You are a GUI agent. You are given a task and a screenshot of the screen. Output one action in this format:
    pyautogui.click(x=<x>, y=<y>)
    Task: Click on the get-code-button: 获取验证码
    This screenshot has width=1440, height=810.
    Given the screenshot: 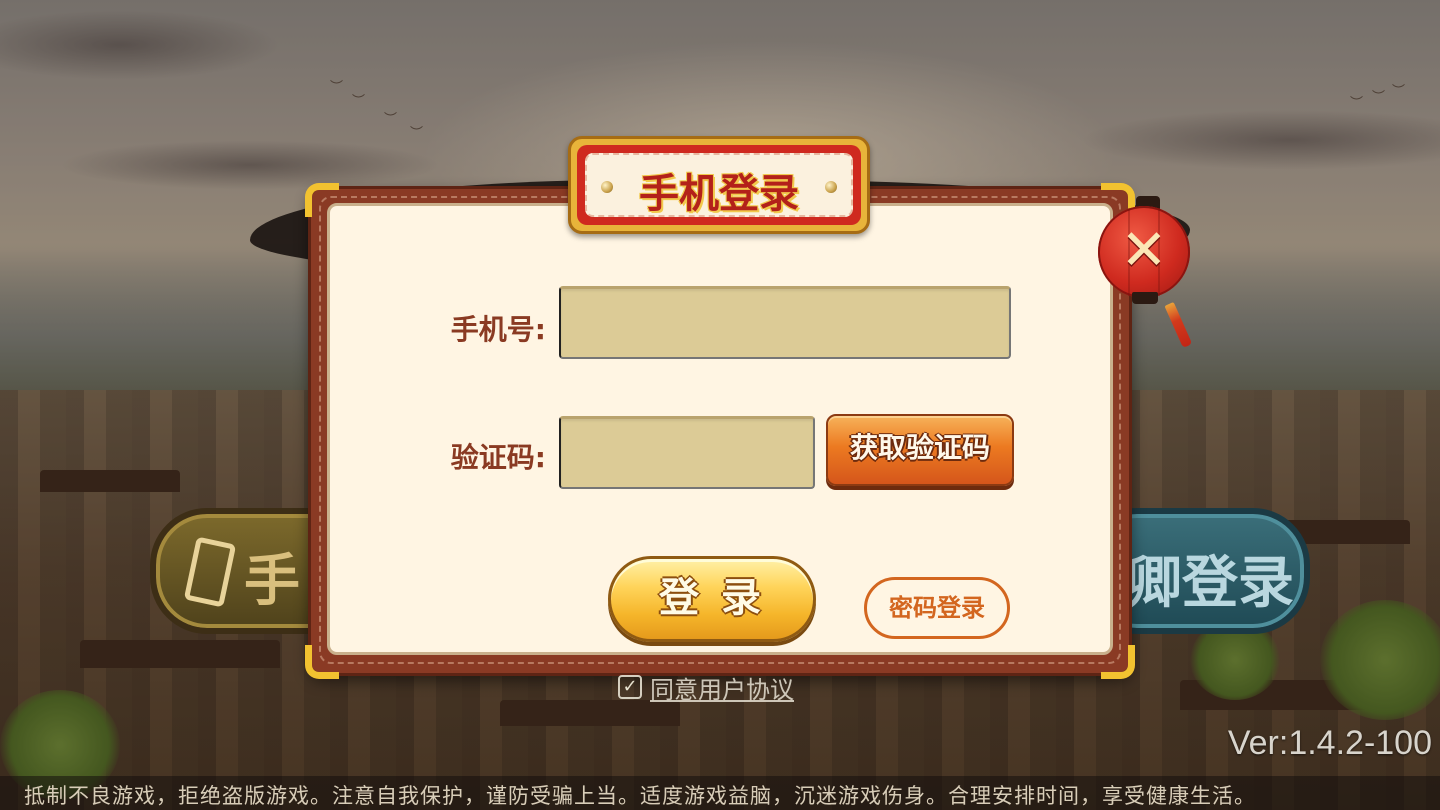 What is the action you would take?
    pyautogui.click(x=920, y=450)
    